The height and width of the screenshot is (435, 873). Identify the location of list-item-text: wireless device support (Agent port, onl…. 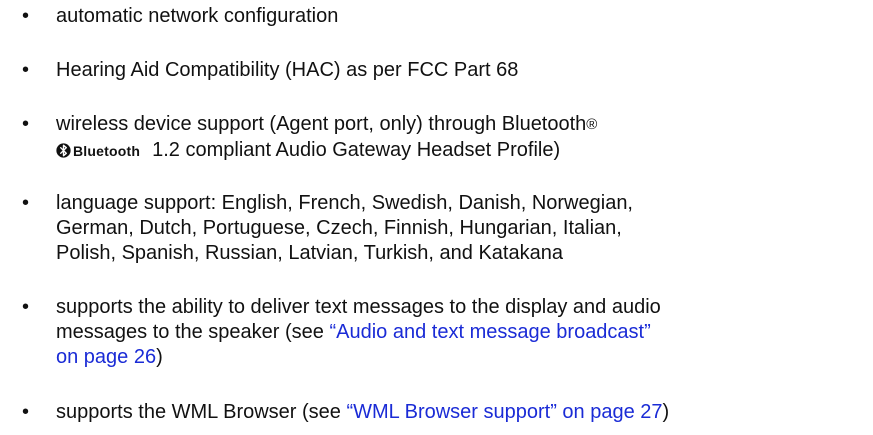
(456, 124).